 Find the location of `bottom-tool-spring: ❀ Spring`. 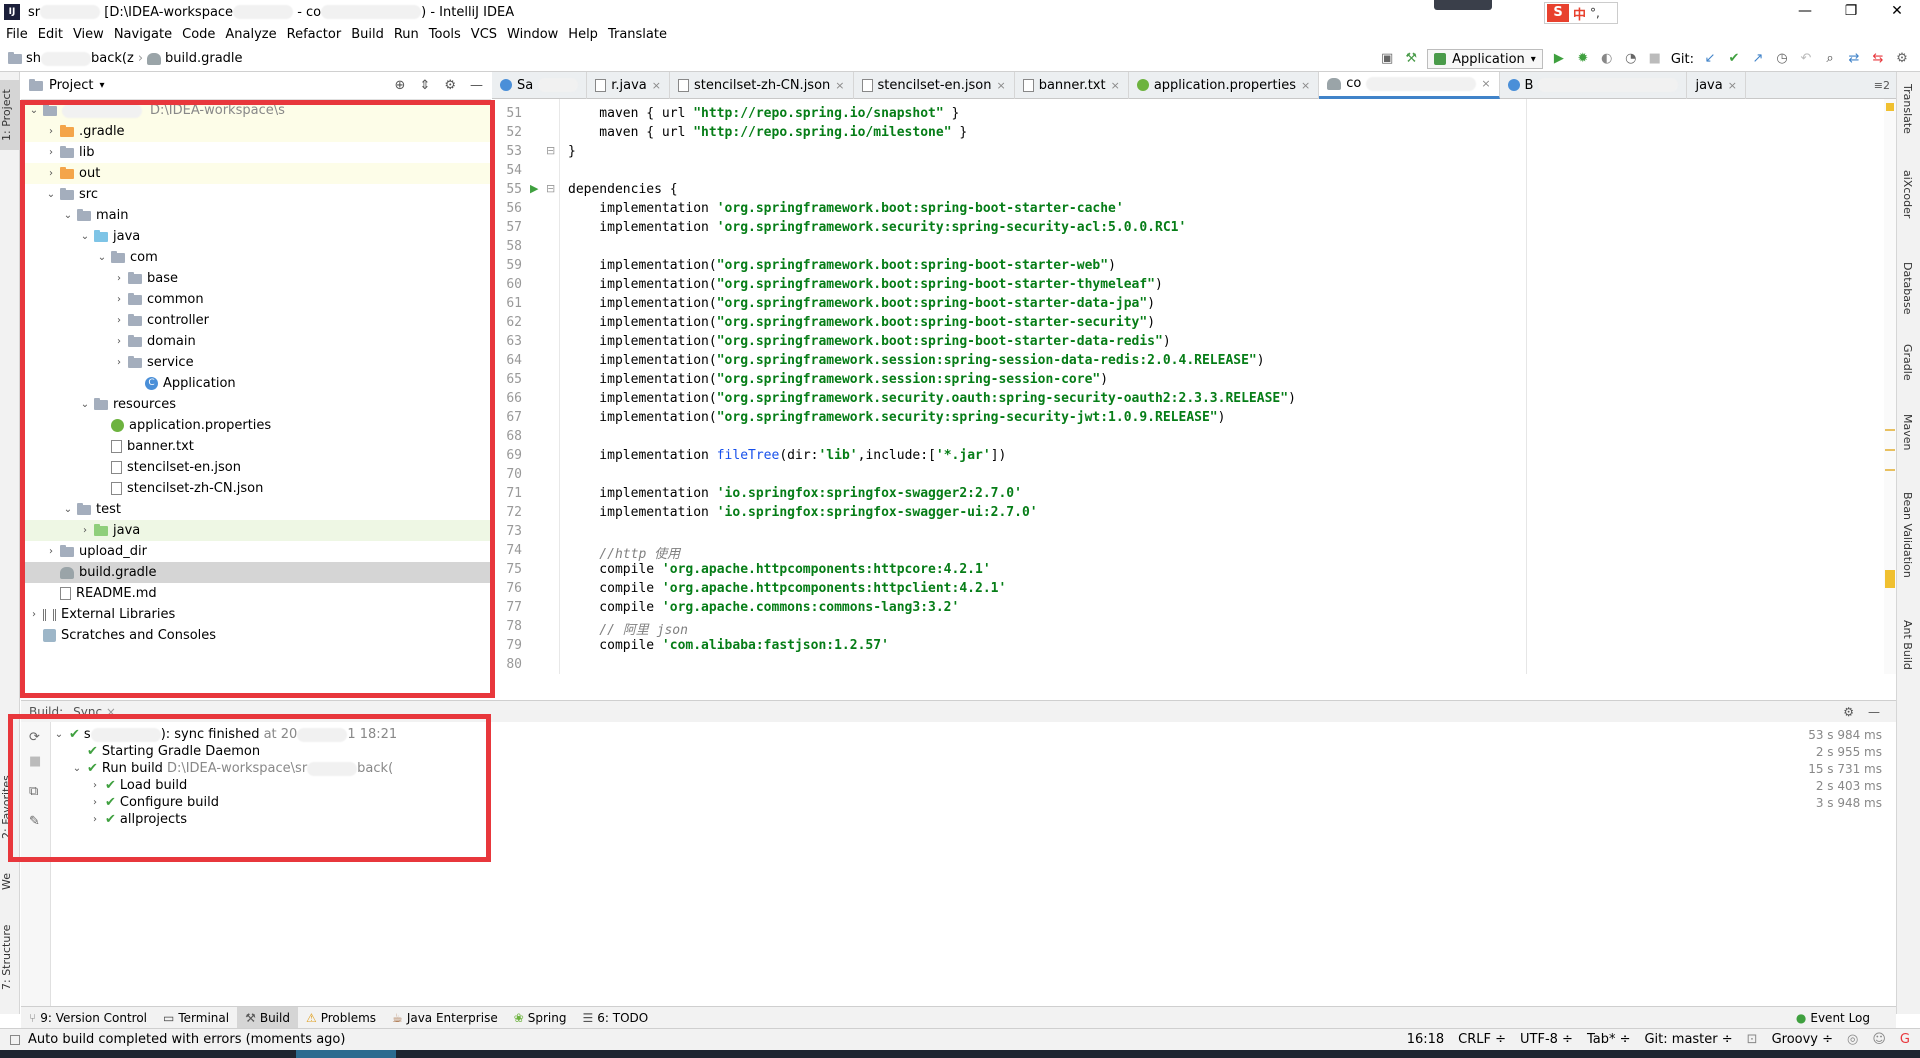

bottom-tool-spring: ❀ Spring is located at coordinates (540, 1018).